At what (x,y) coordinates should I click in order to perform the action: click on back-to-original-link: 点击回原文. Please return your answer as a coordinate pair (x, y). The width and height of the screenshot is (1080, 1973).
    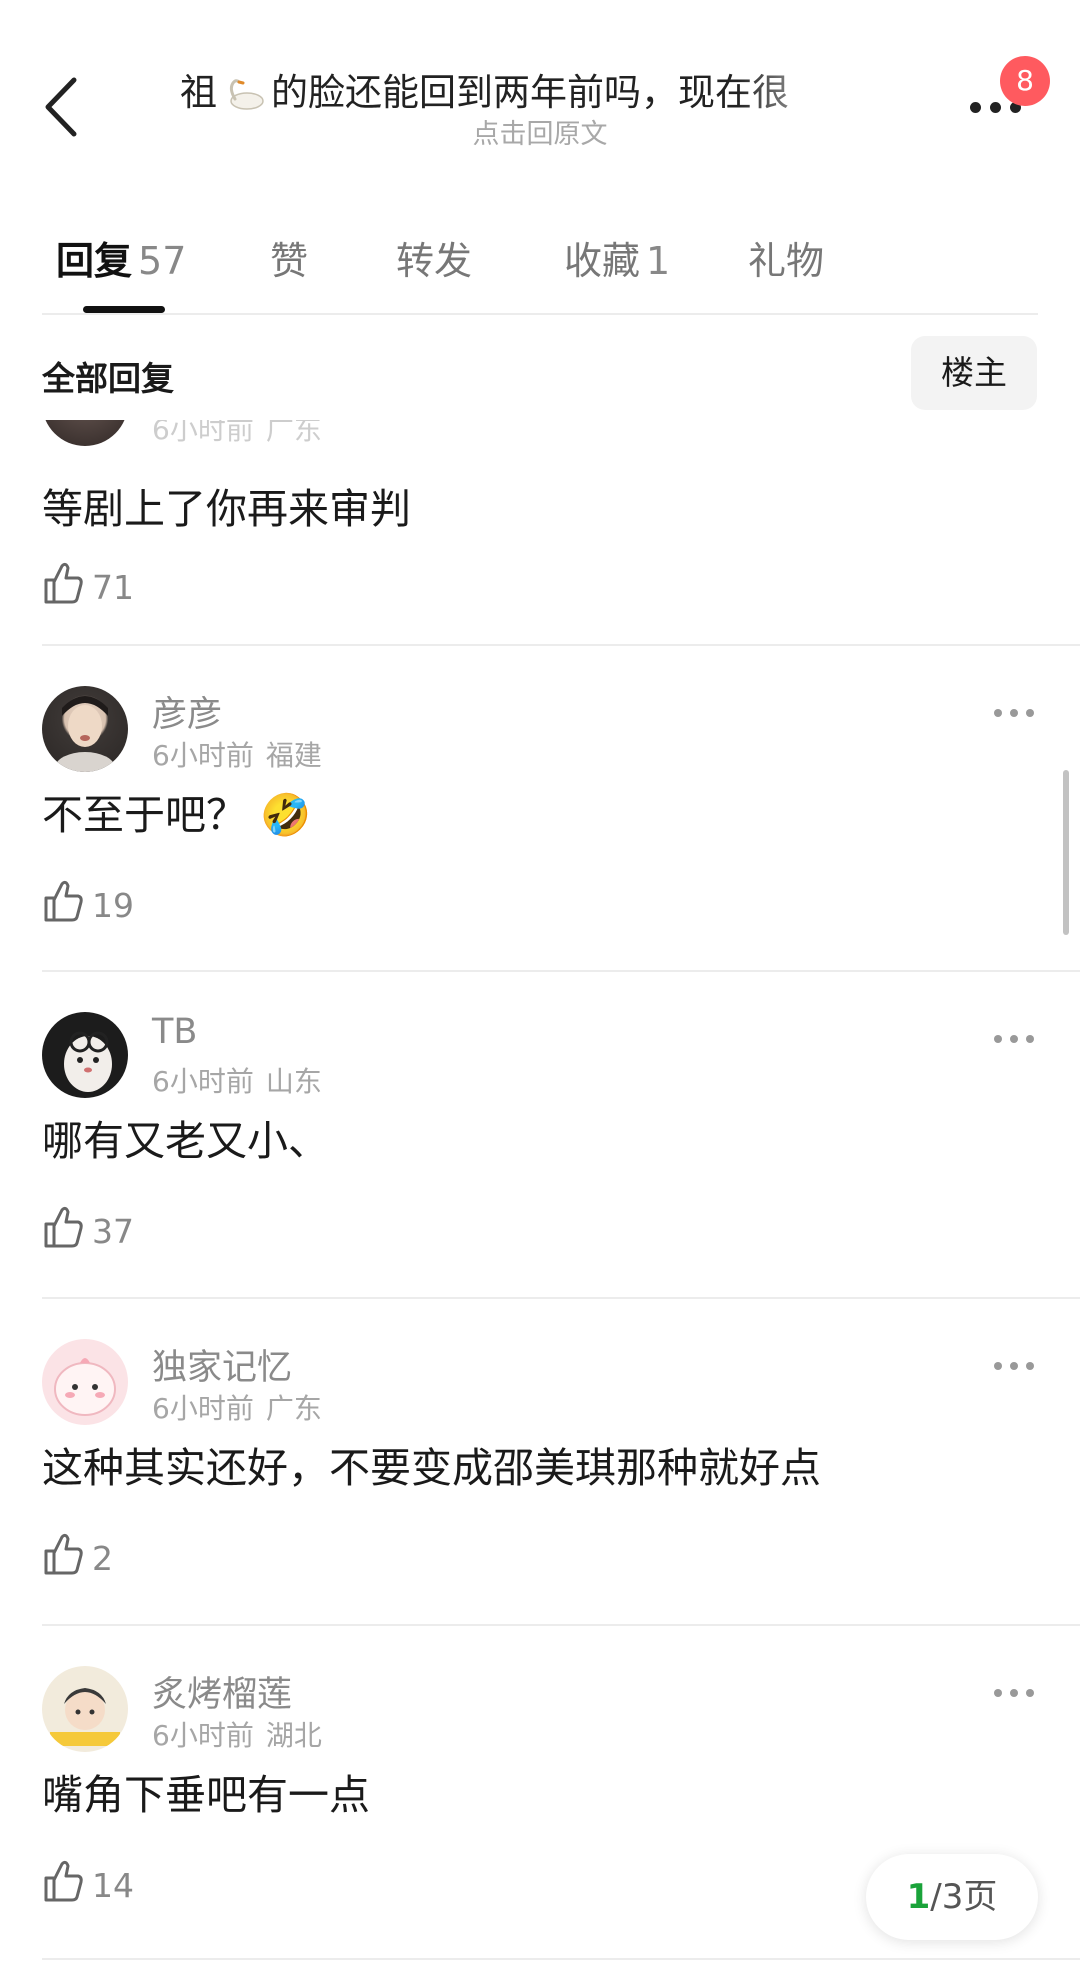
    Looking at the image, I should click on (540, 131).